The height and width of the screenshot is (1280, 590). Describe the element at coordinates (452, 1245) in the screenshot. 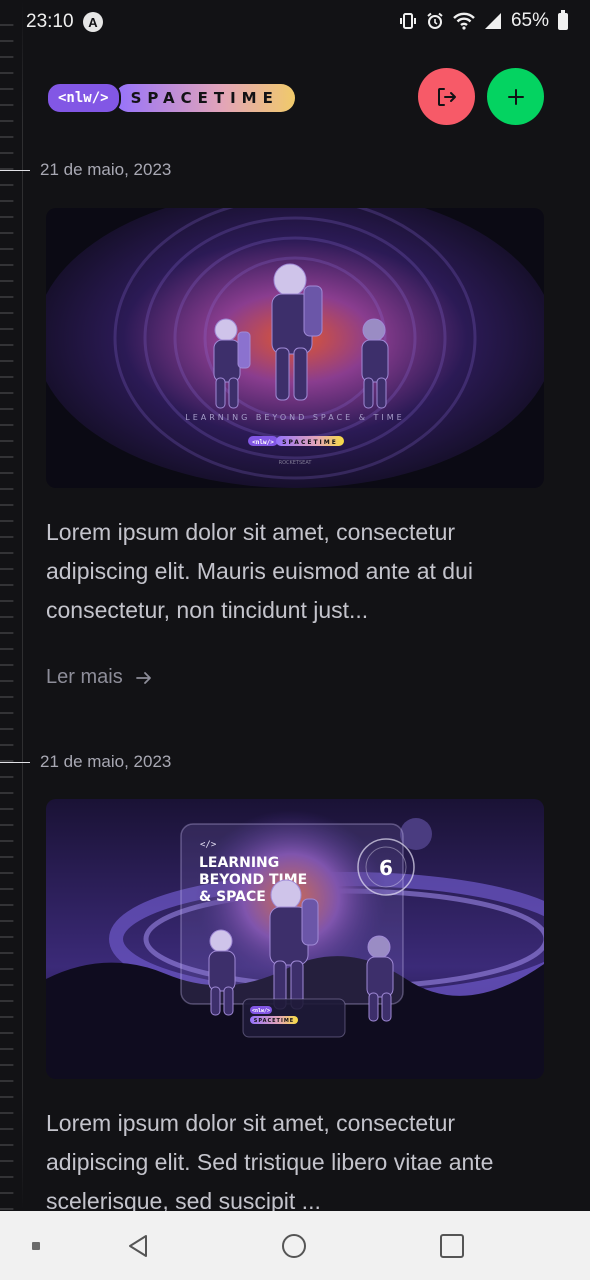

I see `recents-icon` at that location.